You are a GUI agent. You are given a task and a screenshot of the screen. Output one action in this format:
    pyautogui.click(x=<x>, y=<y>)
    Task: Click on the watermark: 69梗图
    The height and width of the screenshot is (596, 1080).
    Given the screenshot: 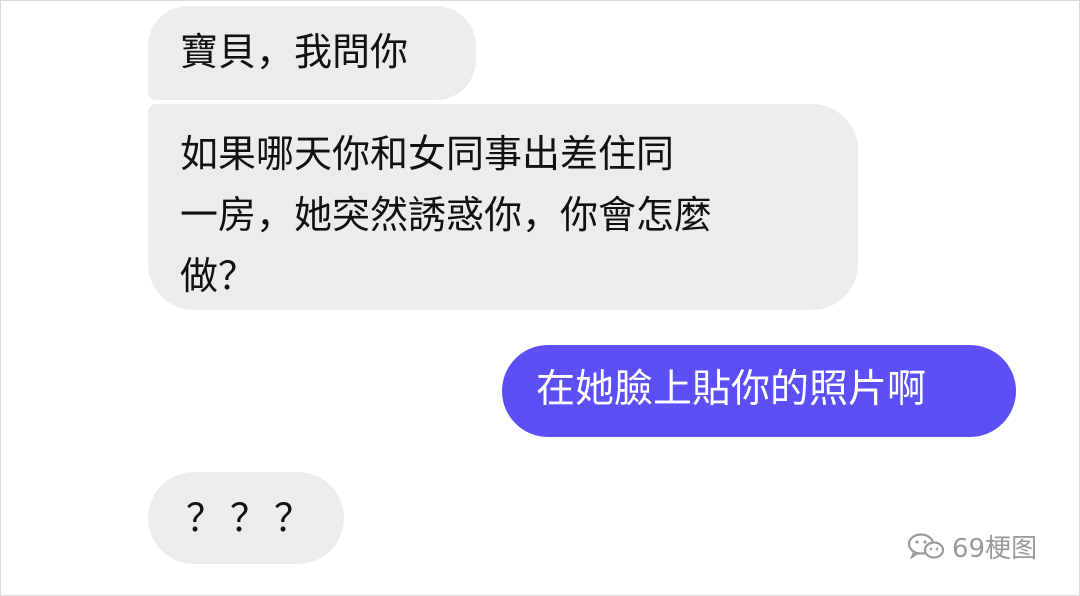 What is the action you would take?
    pyautogui.click(x=971, y=546)
    